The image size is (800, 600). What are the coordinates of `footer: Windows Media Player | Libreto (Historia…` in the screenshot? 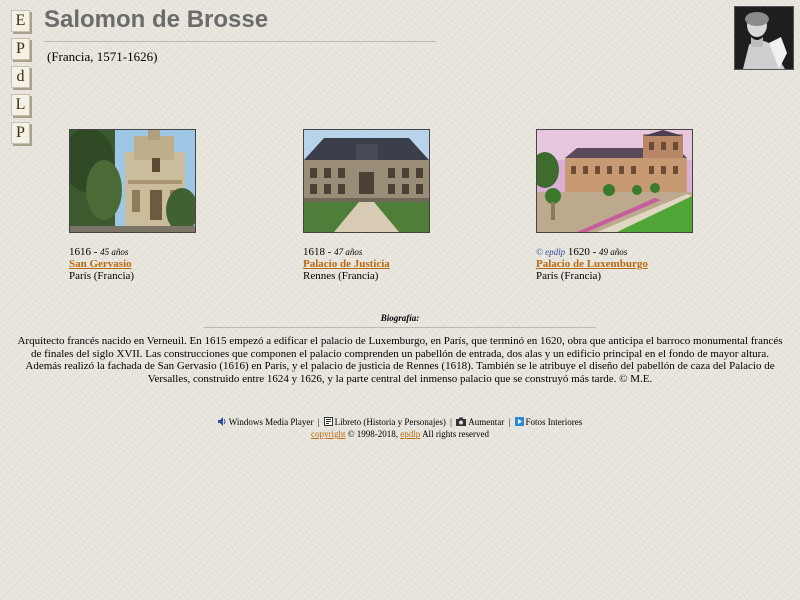 It's located at (400, 428).